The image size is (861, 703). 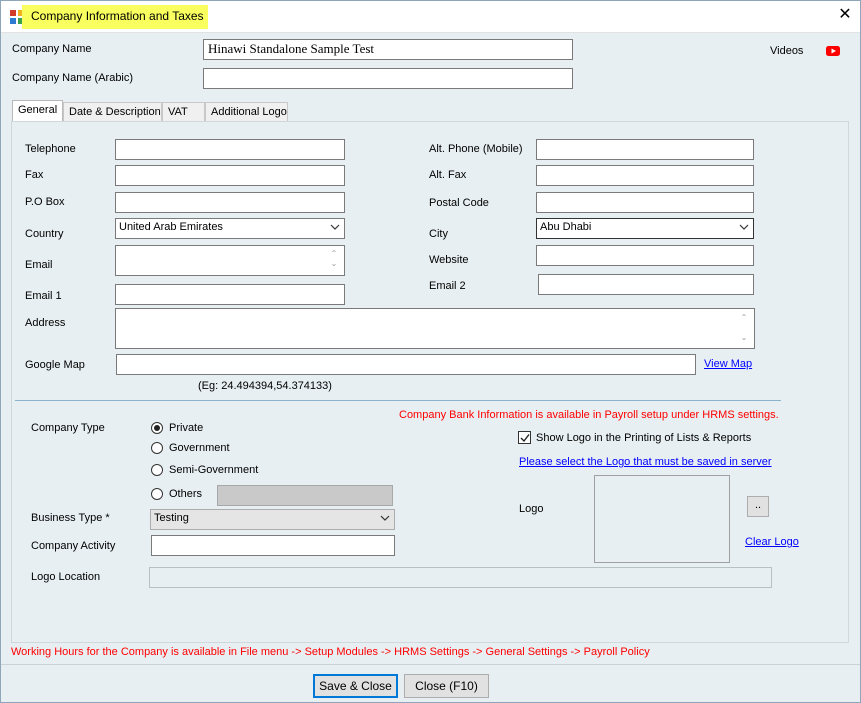 What do you see at coordinates (157, 428) in the screenshot?
I see `company-type-private-radio` at bounding box center [157, 428].